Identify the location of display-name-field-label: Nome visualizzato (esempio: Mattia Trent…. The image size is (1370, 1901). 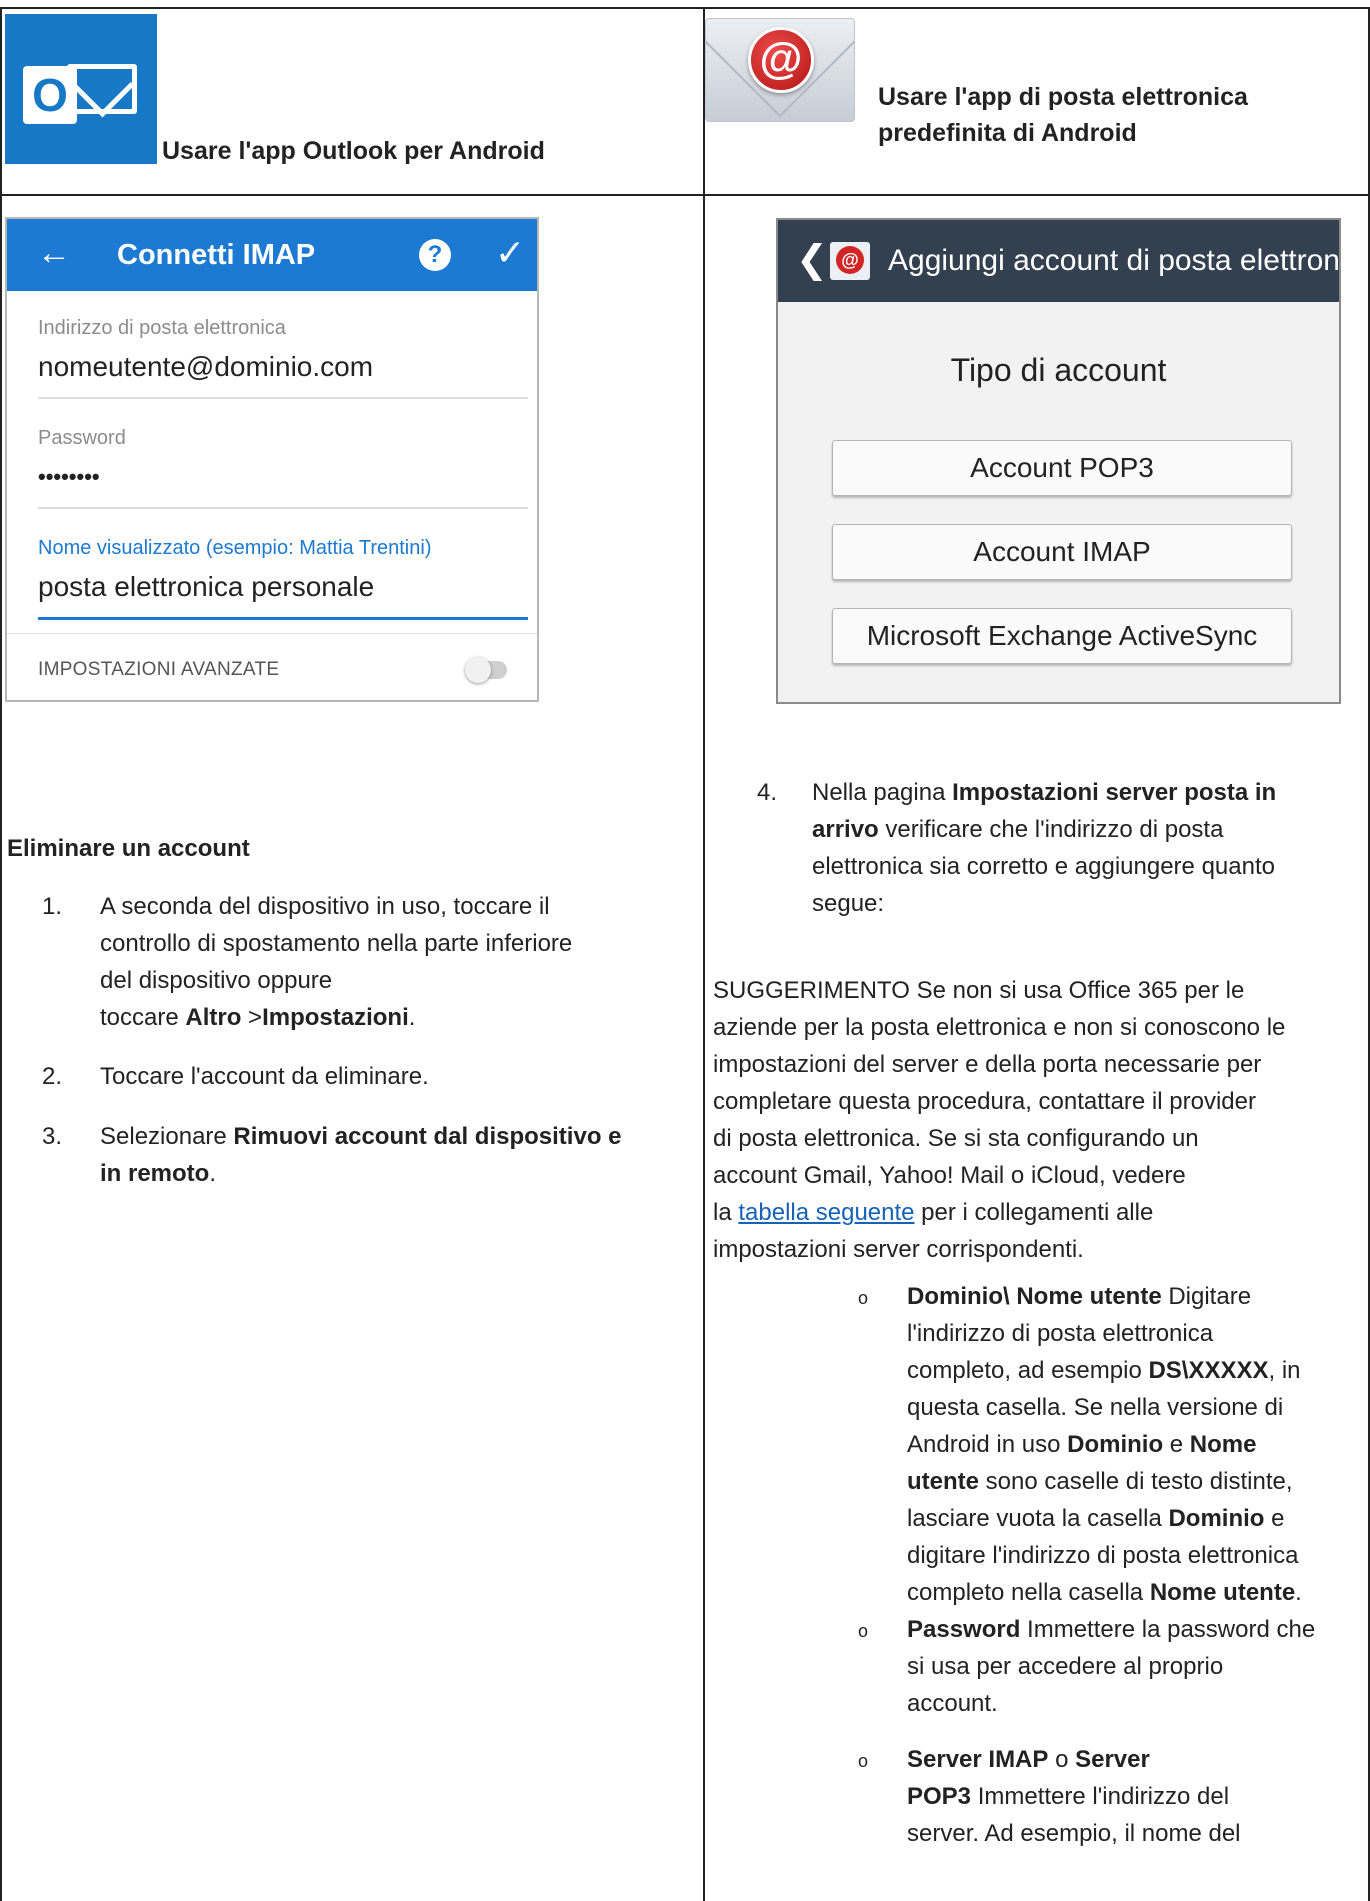
(235, 548).